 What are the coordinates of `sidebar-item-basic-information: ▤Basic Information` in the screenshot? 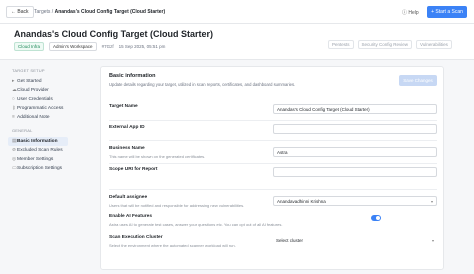 It's located at (38, 141).